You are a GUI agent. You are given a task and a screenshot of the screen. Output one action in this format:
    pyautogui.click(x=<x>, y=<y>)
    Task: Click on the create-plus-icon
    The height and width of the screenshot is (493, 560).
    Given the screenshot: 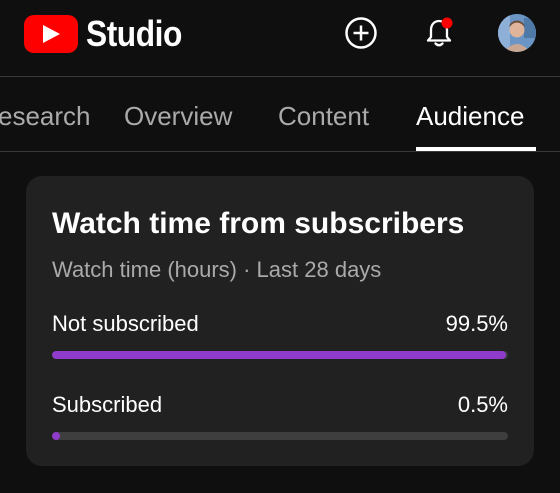 What is the action you would take?
    pyautogui.click(x=361, y=33)
    